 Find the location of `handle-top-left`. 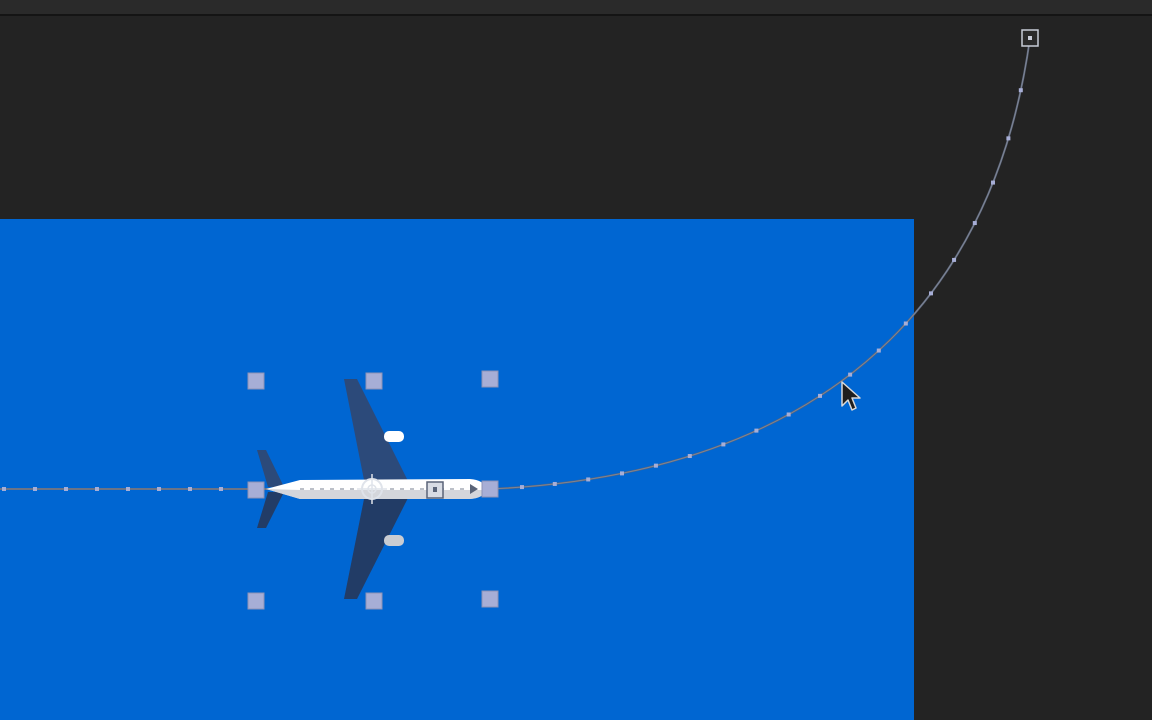

handle-top-left is located at coordinates (256, 381).